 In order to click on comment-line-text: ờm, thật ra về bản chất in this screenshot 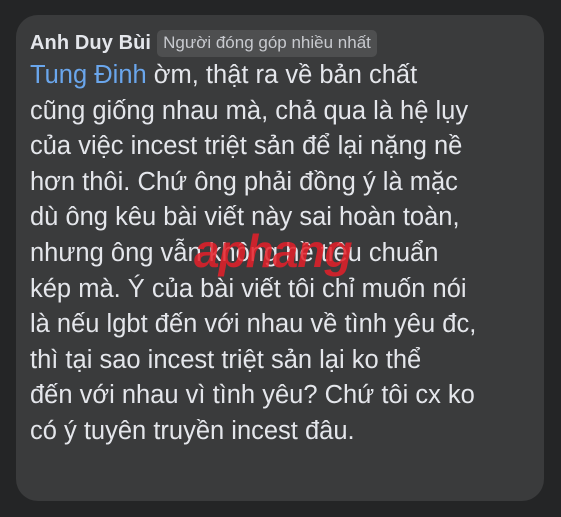, I will do `click(282, 75)`.